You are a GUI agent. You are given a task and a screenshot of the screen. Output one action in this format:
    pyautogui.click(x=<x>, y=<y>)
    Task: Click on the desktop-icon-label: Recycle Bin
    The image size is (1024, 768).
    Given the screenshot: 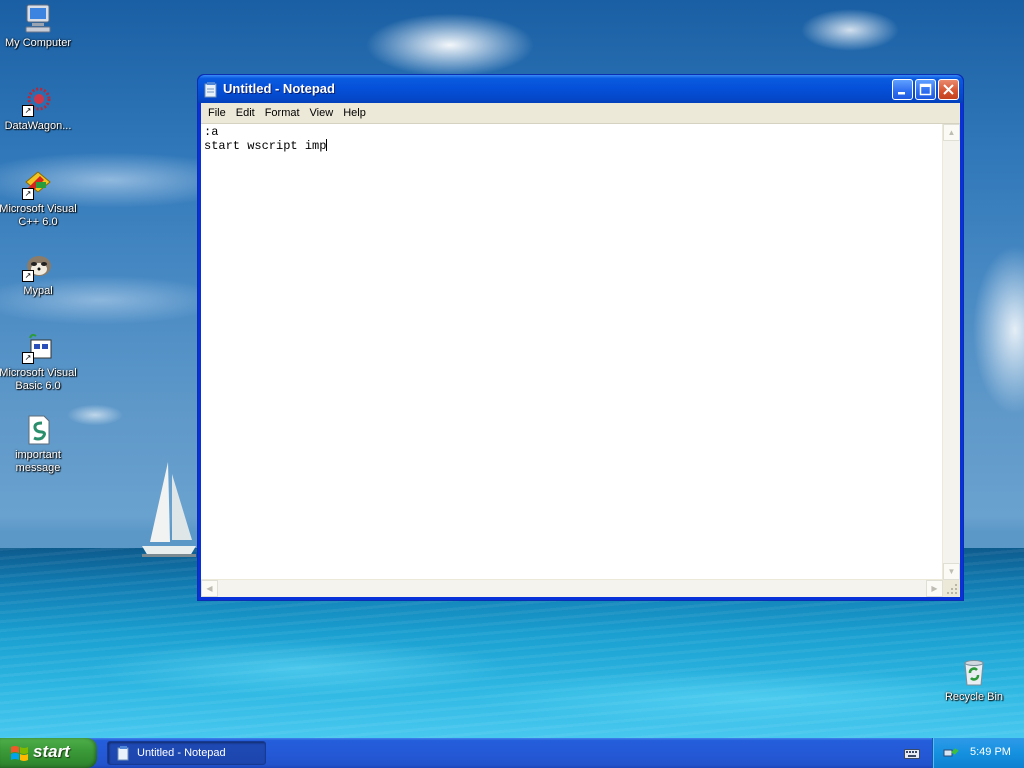 What is the action you would take?
    pyautogui.click(x=974, y=697)
    